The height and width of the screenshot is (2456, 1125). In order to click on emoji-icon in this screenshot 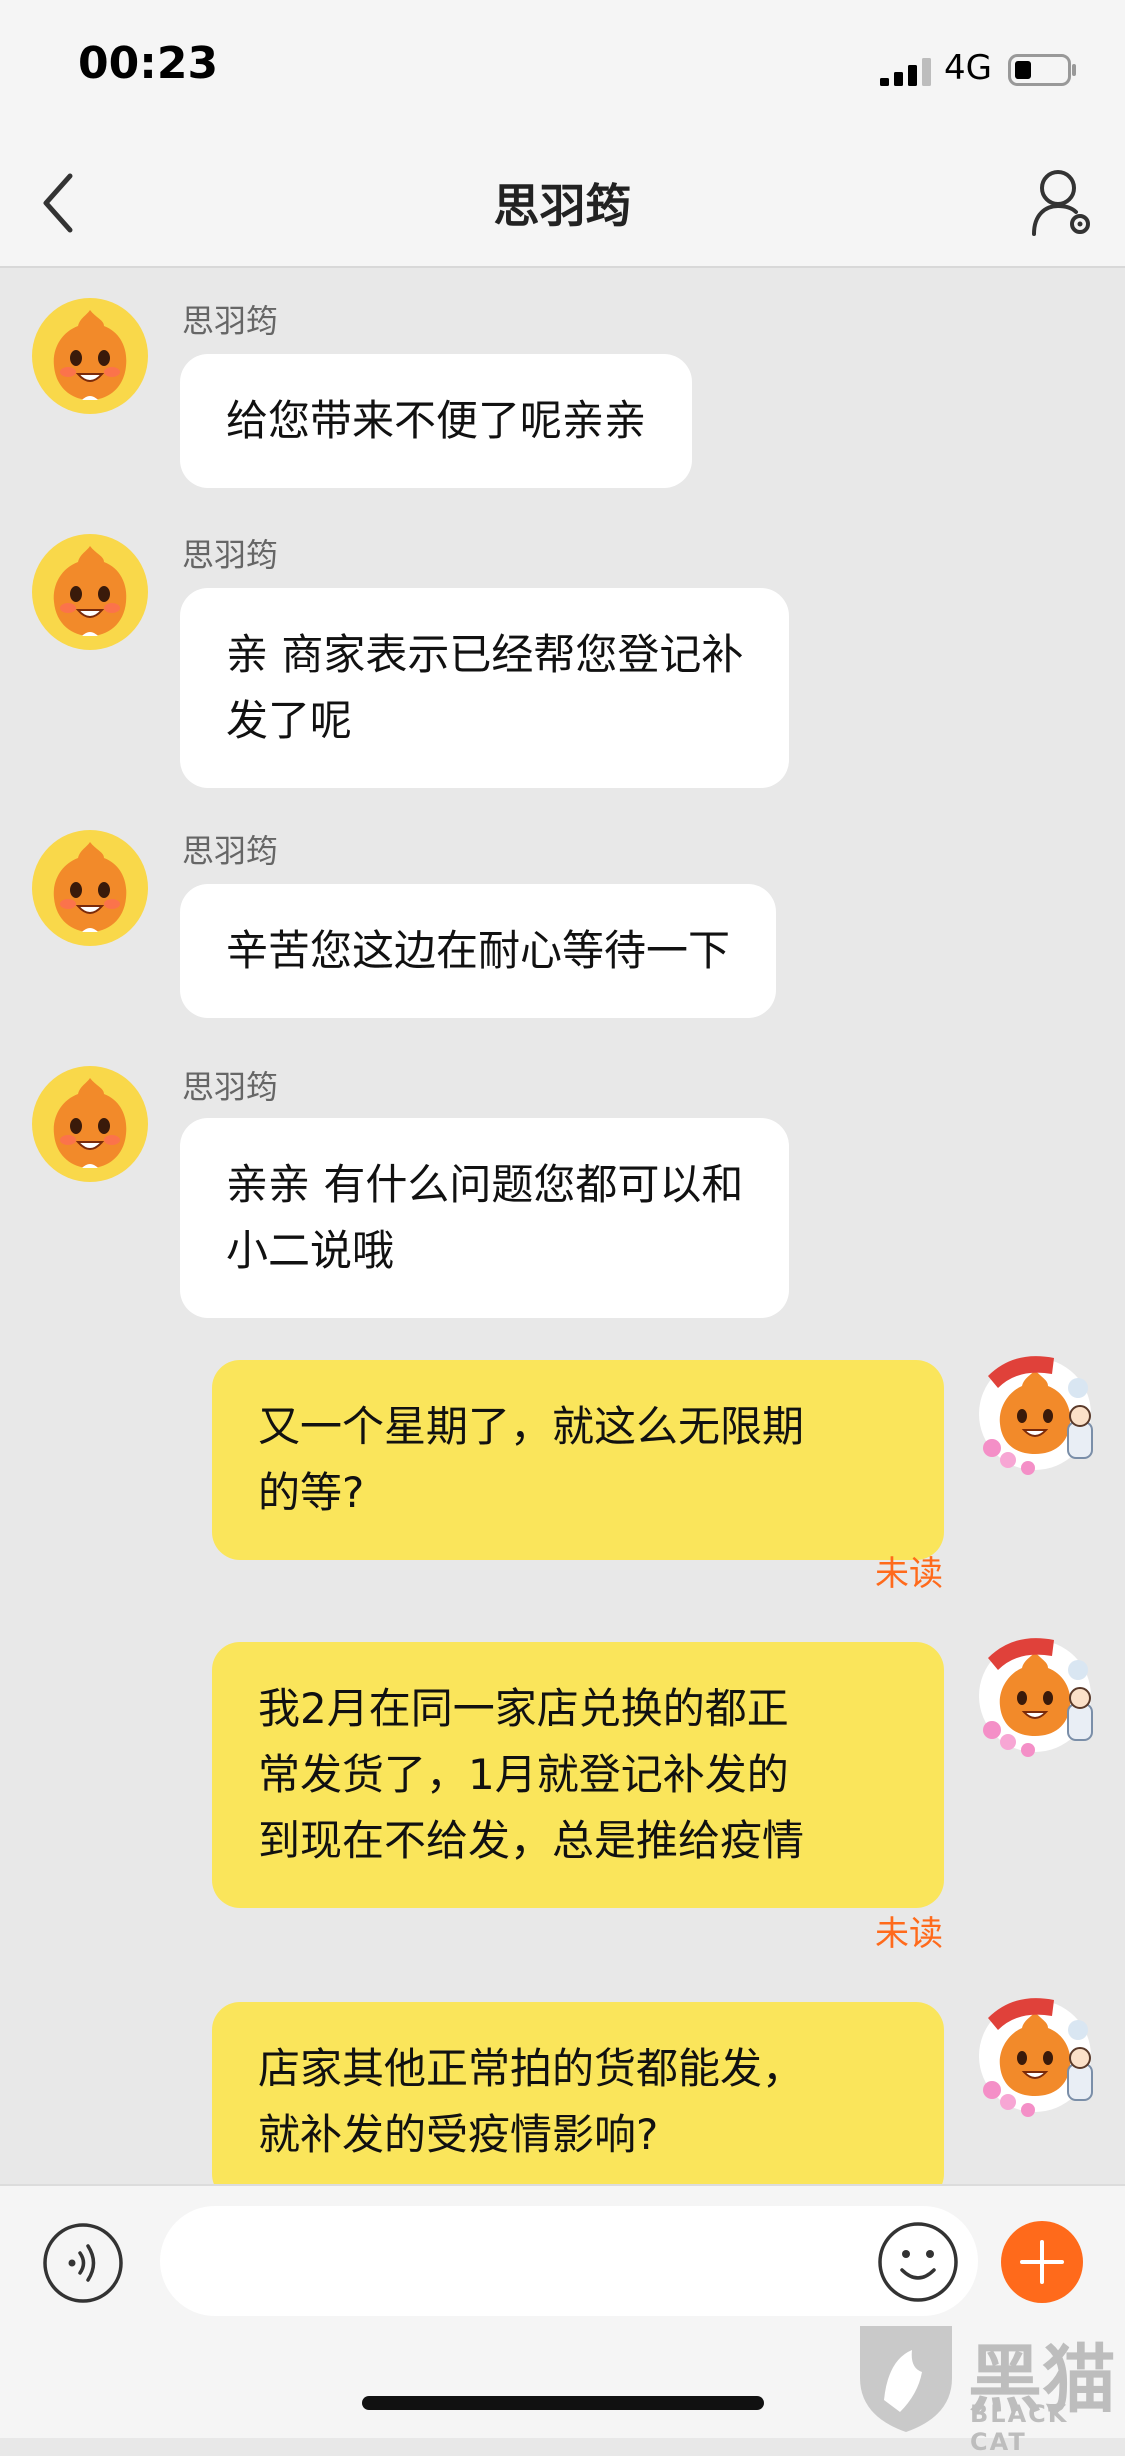, I will do `click(918, 2262)`.